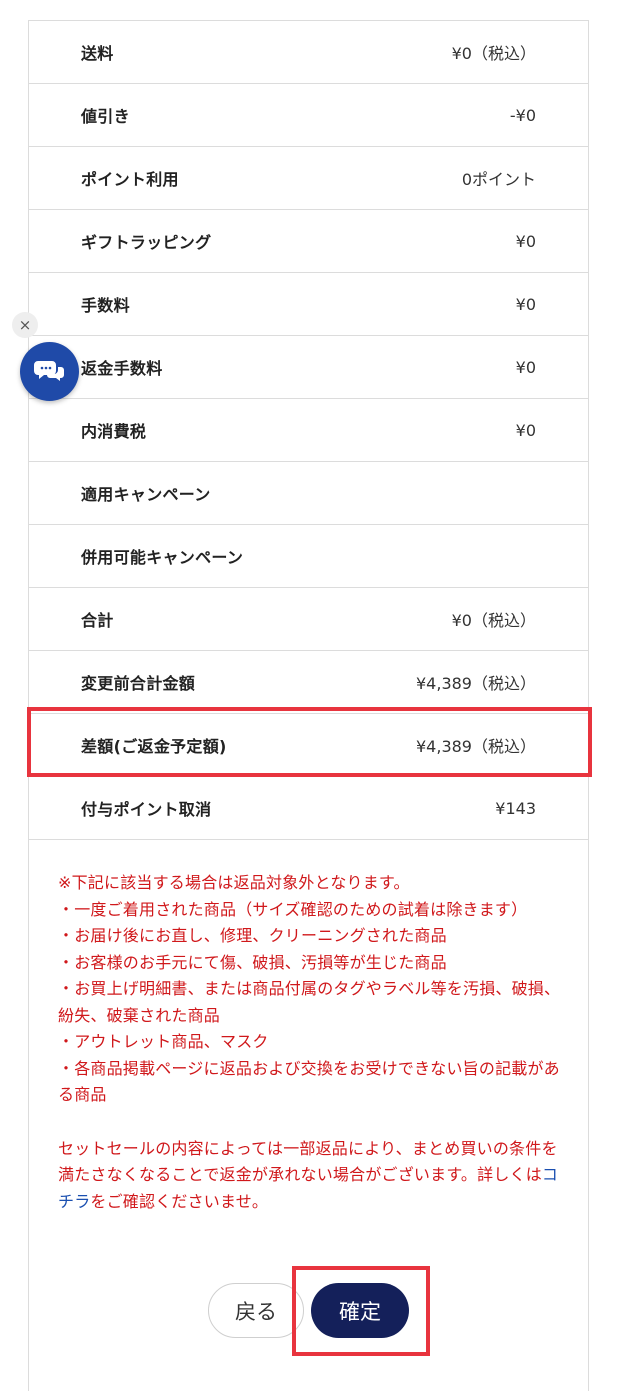 This screenshot has height=1391, width=620. Describe the element at coordinates (114, 431) in the screenshot. I see `row-label: 内消費税` at that location.